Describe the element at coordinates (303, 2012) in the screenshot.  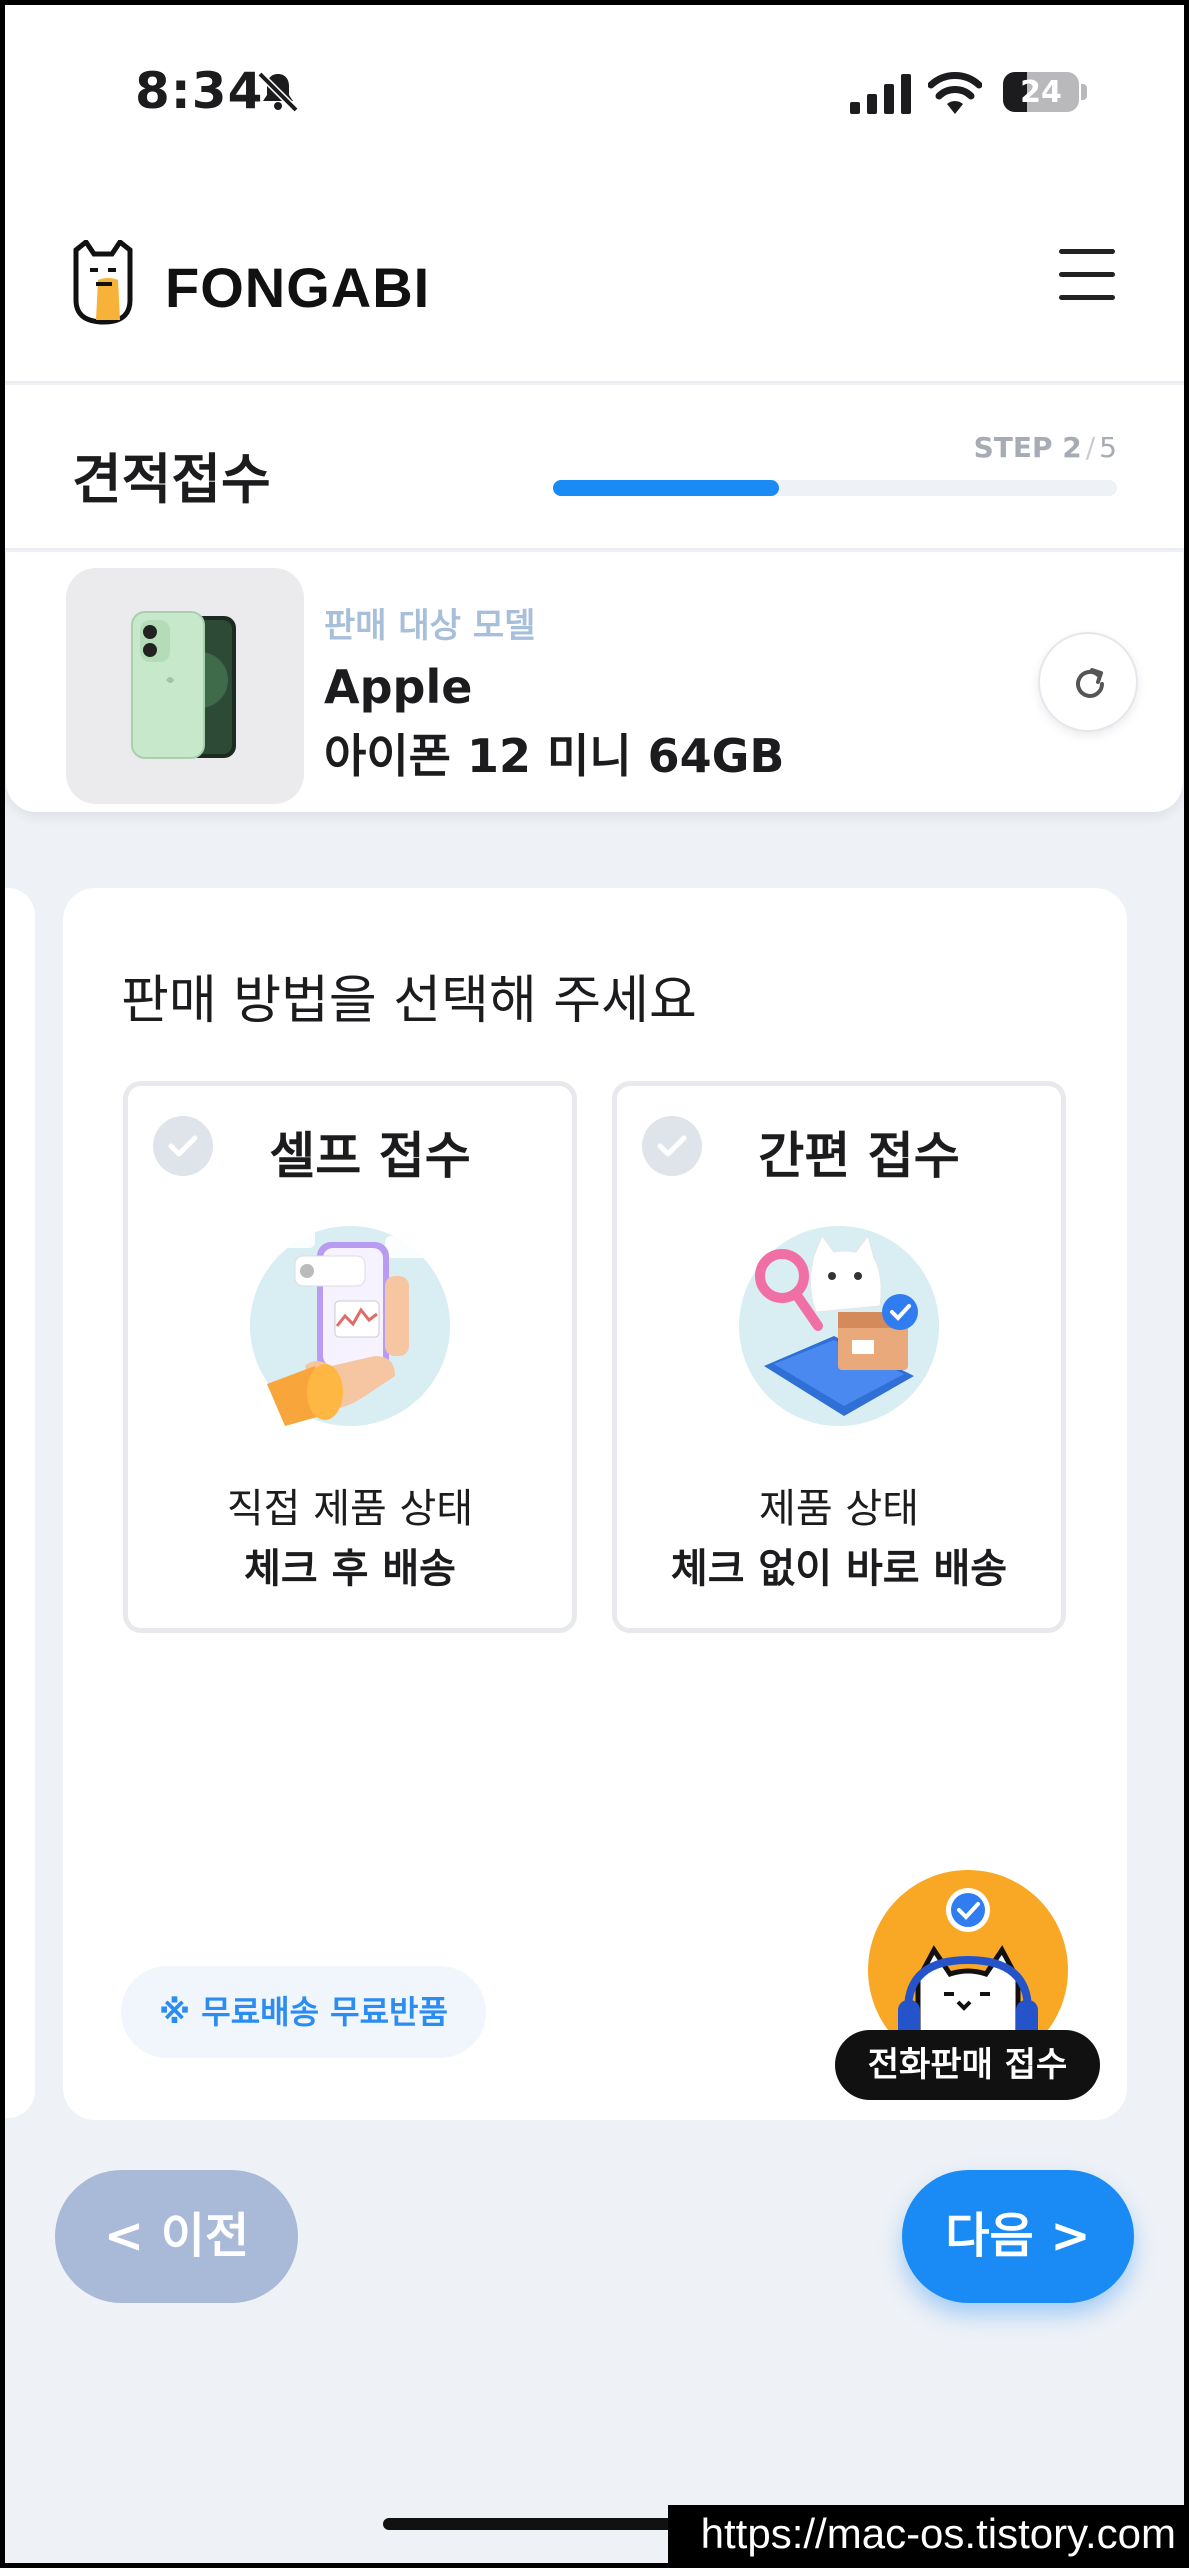
I see `free-shipping-badge: ※ 무료배송 무료반품` at that location.